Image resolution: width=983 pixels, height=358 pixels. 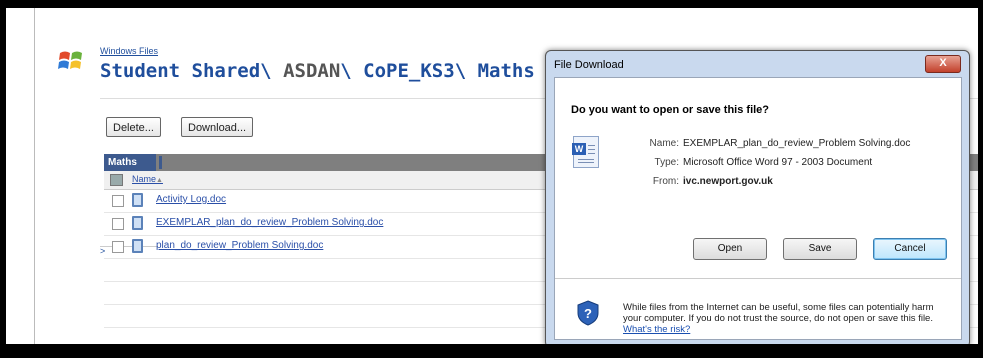 I want to click on breadcrumb-root-link: Windows Files, so click(x=129, y=51).